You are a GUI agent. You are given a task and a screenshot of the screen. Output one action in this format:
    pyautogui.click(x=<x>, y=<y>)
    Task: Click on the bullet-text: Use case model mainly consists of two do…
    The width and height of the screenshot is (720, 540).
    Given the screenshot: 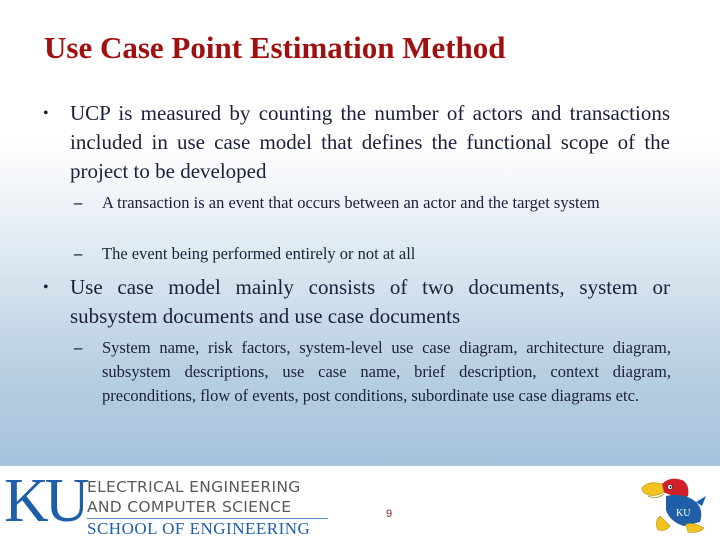 What is the action you would take?
    pyautogui.click(x=370, y=301)
    